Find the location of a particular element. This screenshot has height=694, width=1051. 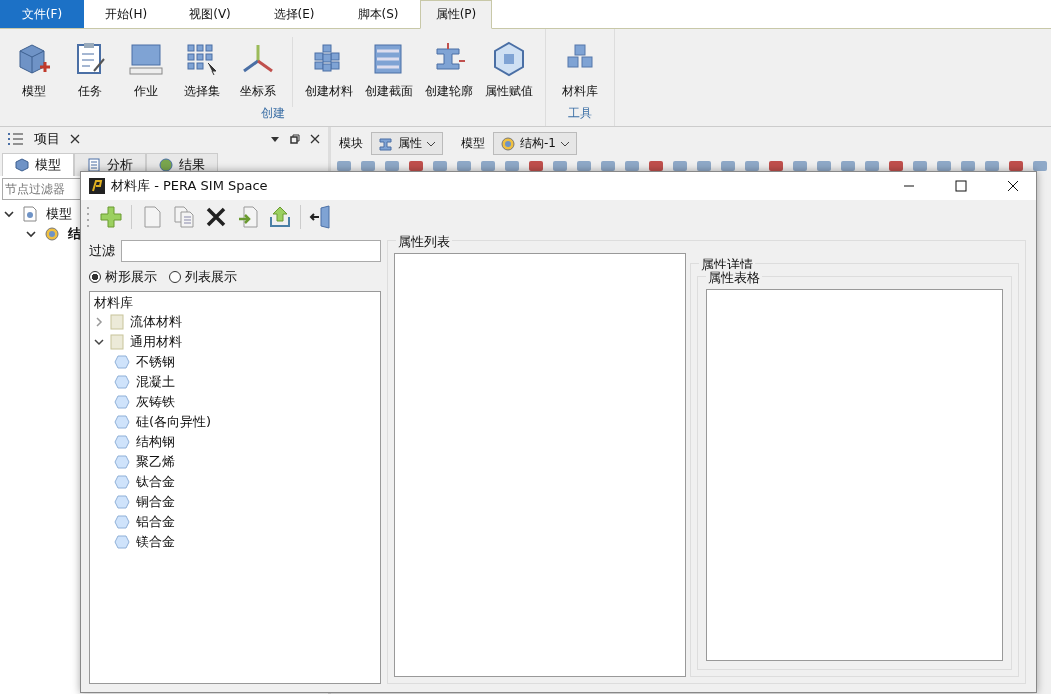

hexagon-cube-icon is located at coordinates (509, 59).